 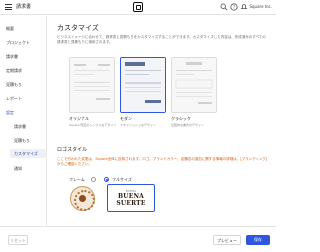 I want to click on sidebar-item-overview: 概要, so click(x=10, y=29).